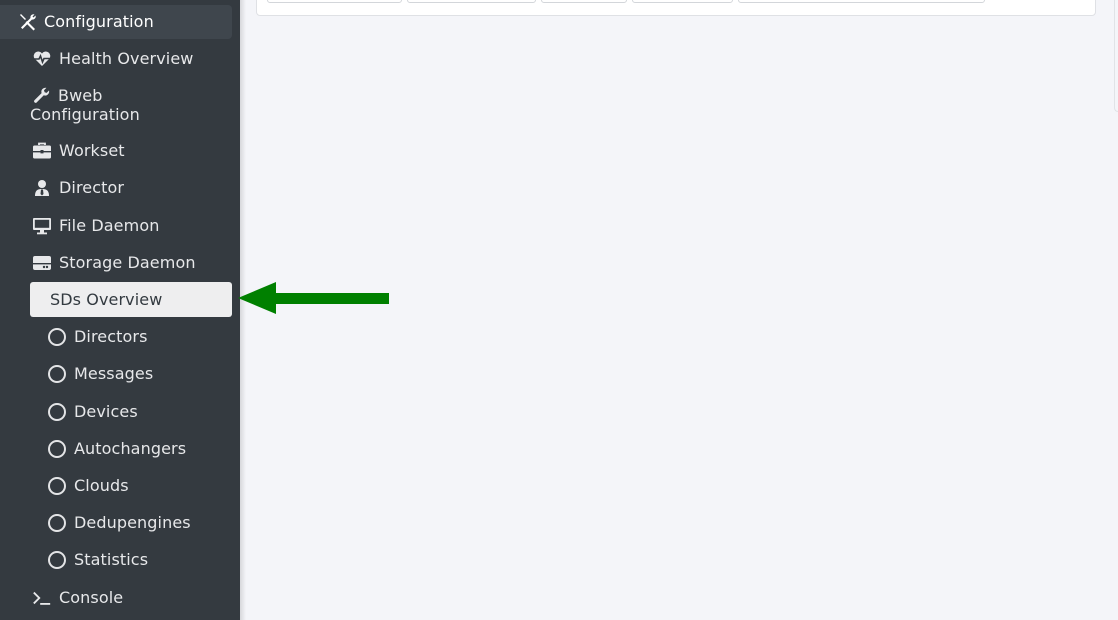 The image size is (1118, 620). Describe the element at coordinates (676, 8) in the screenshot. I see `main-content-panel` at that location.